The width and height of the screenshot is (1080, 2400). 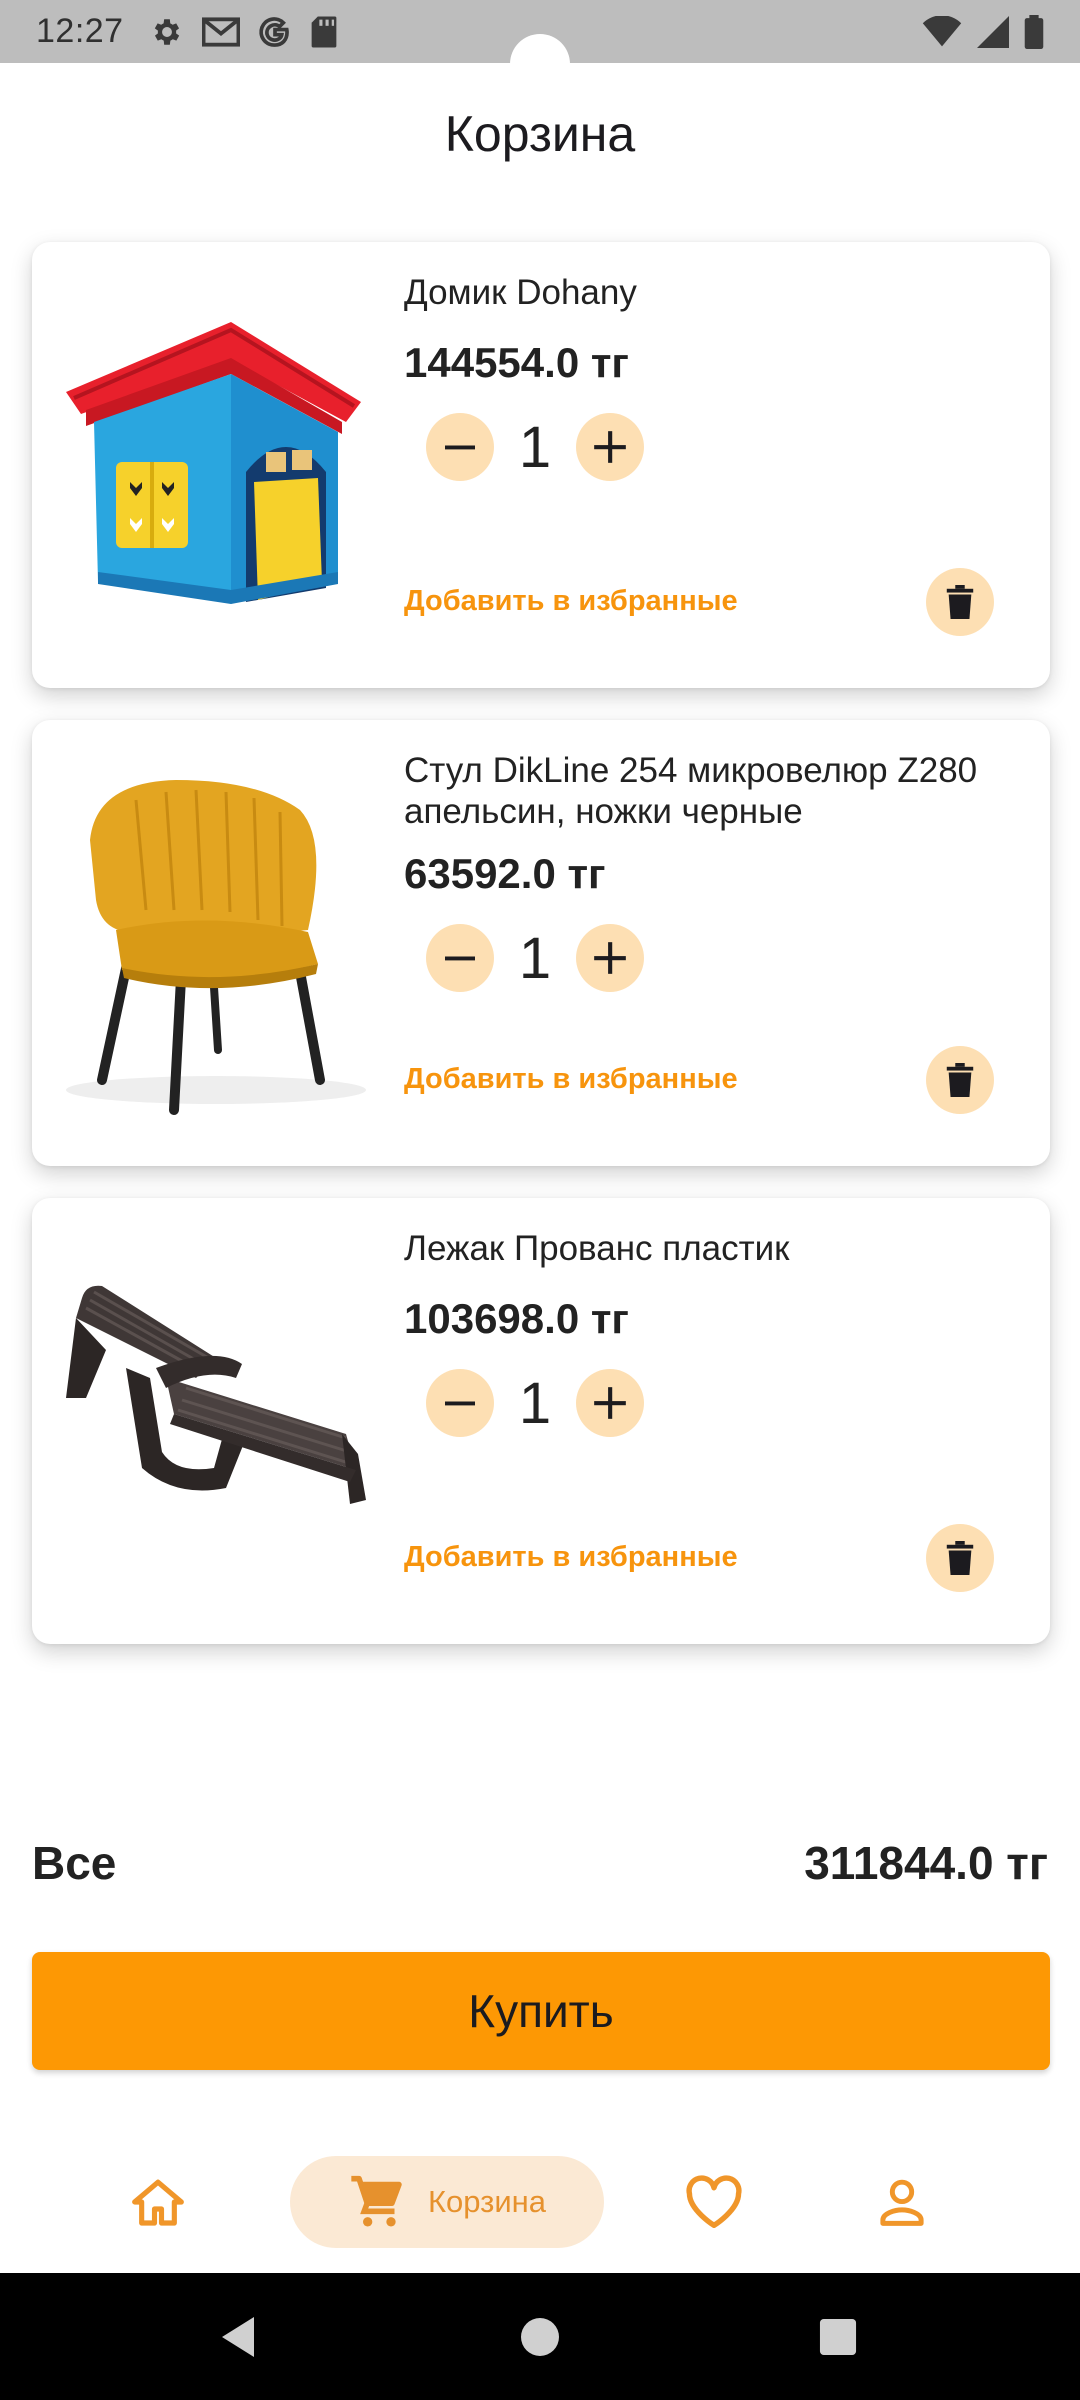 I want to click on status-time: 12:27, so click(x=80, y=31).